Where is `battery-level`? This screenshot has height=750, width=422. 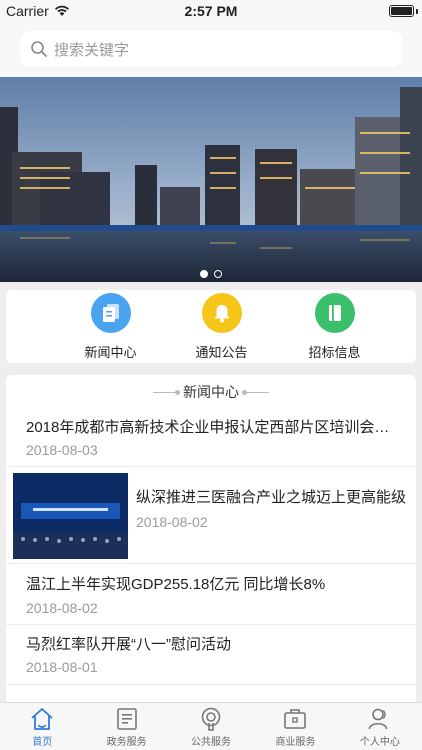 battery-level is located at coordinates (401, 11).